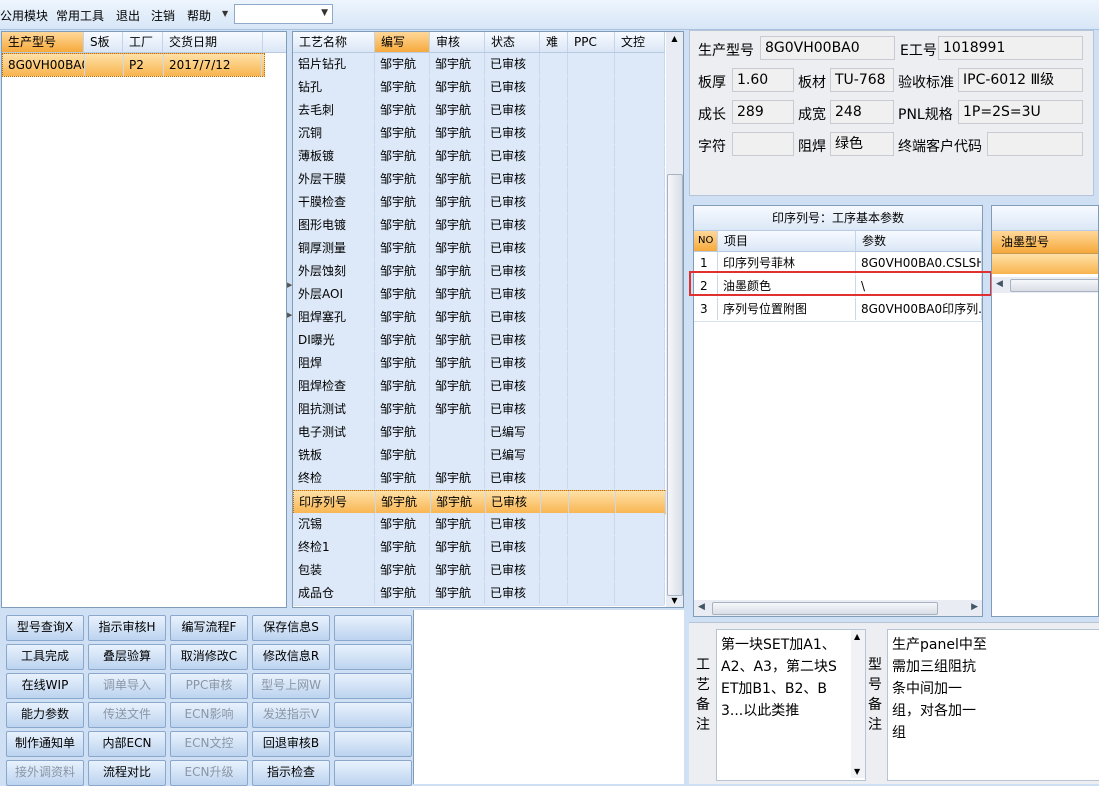 Image resolution: width=1099 pixels, height=786 pixels. What do you see at coordinates (993, 705) in the screenshot?
I see `model-remark-box: 生产panel中至需加三组阻抗条中间加一组，对各加一组` at bounding box center [993, 705].